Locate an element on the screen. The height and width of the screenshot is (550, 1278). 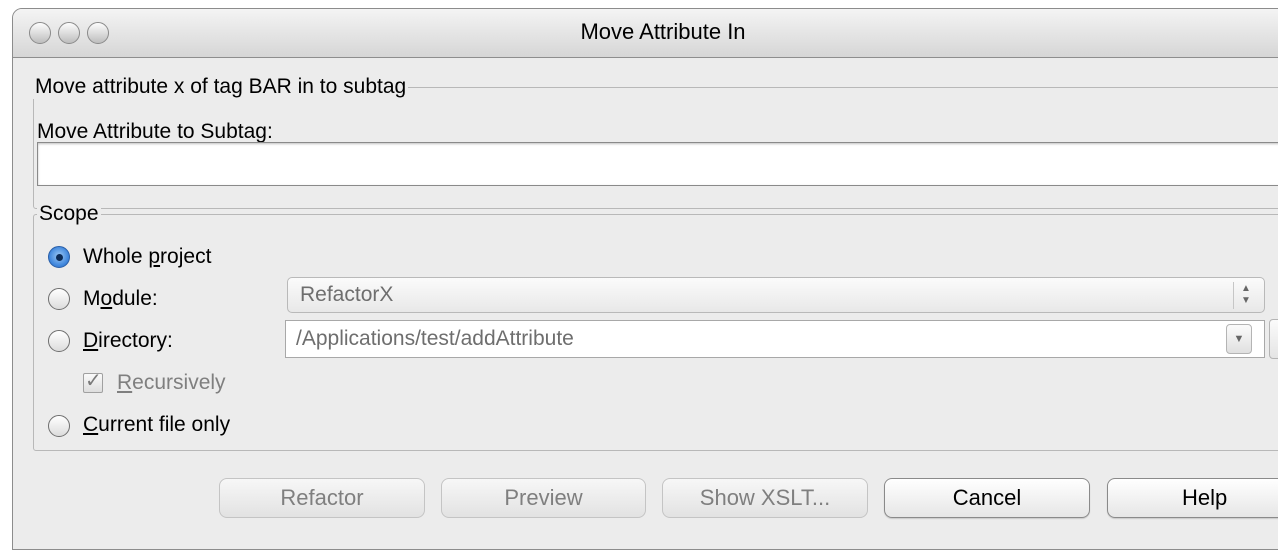
help-button: Help is located at coordinates (1192, 498).